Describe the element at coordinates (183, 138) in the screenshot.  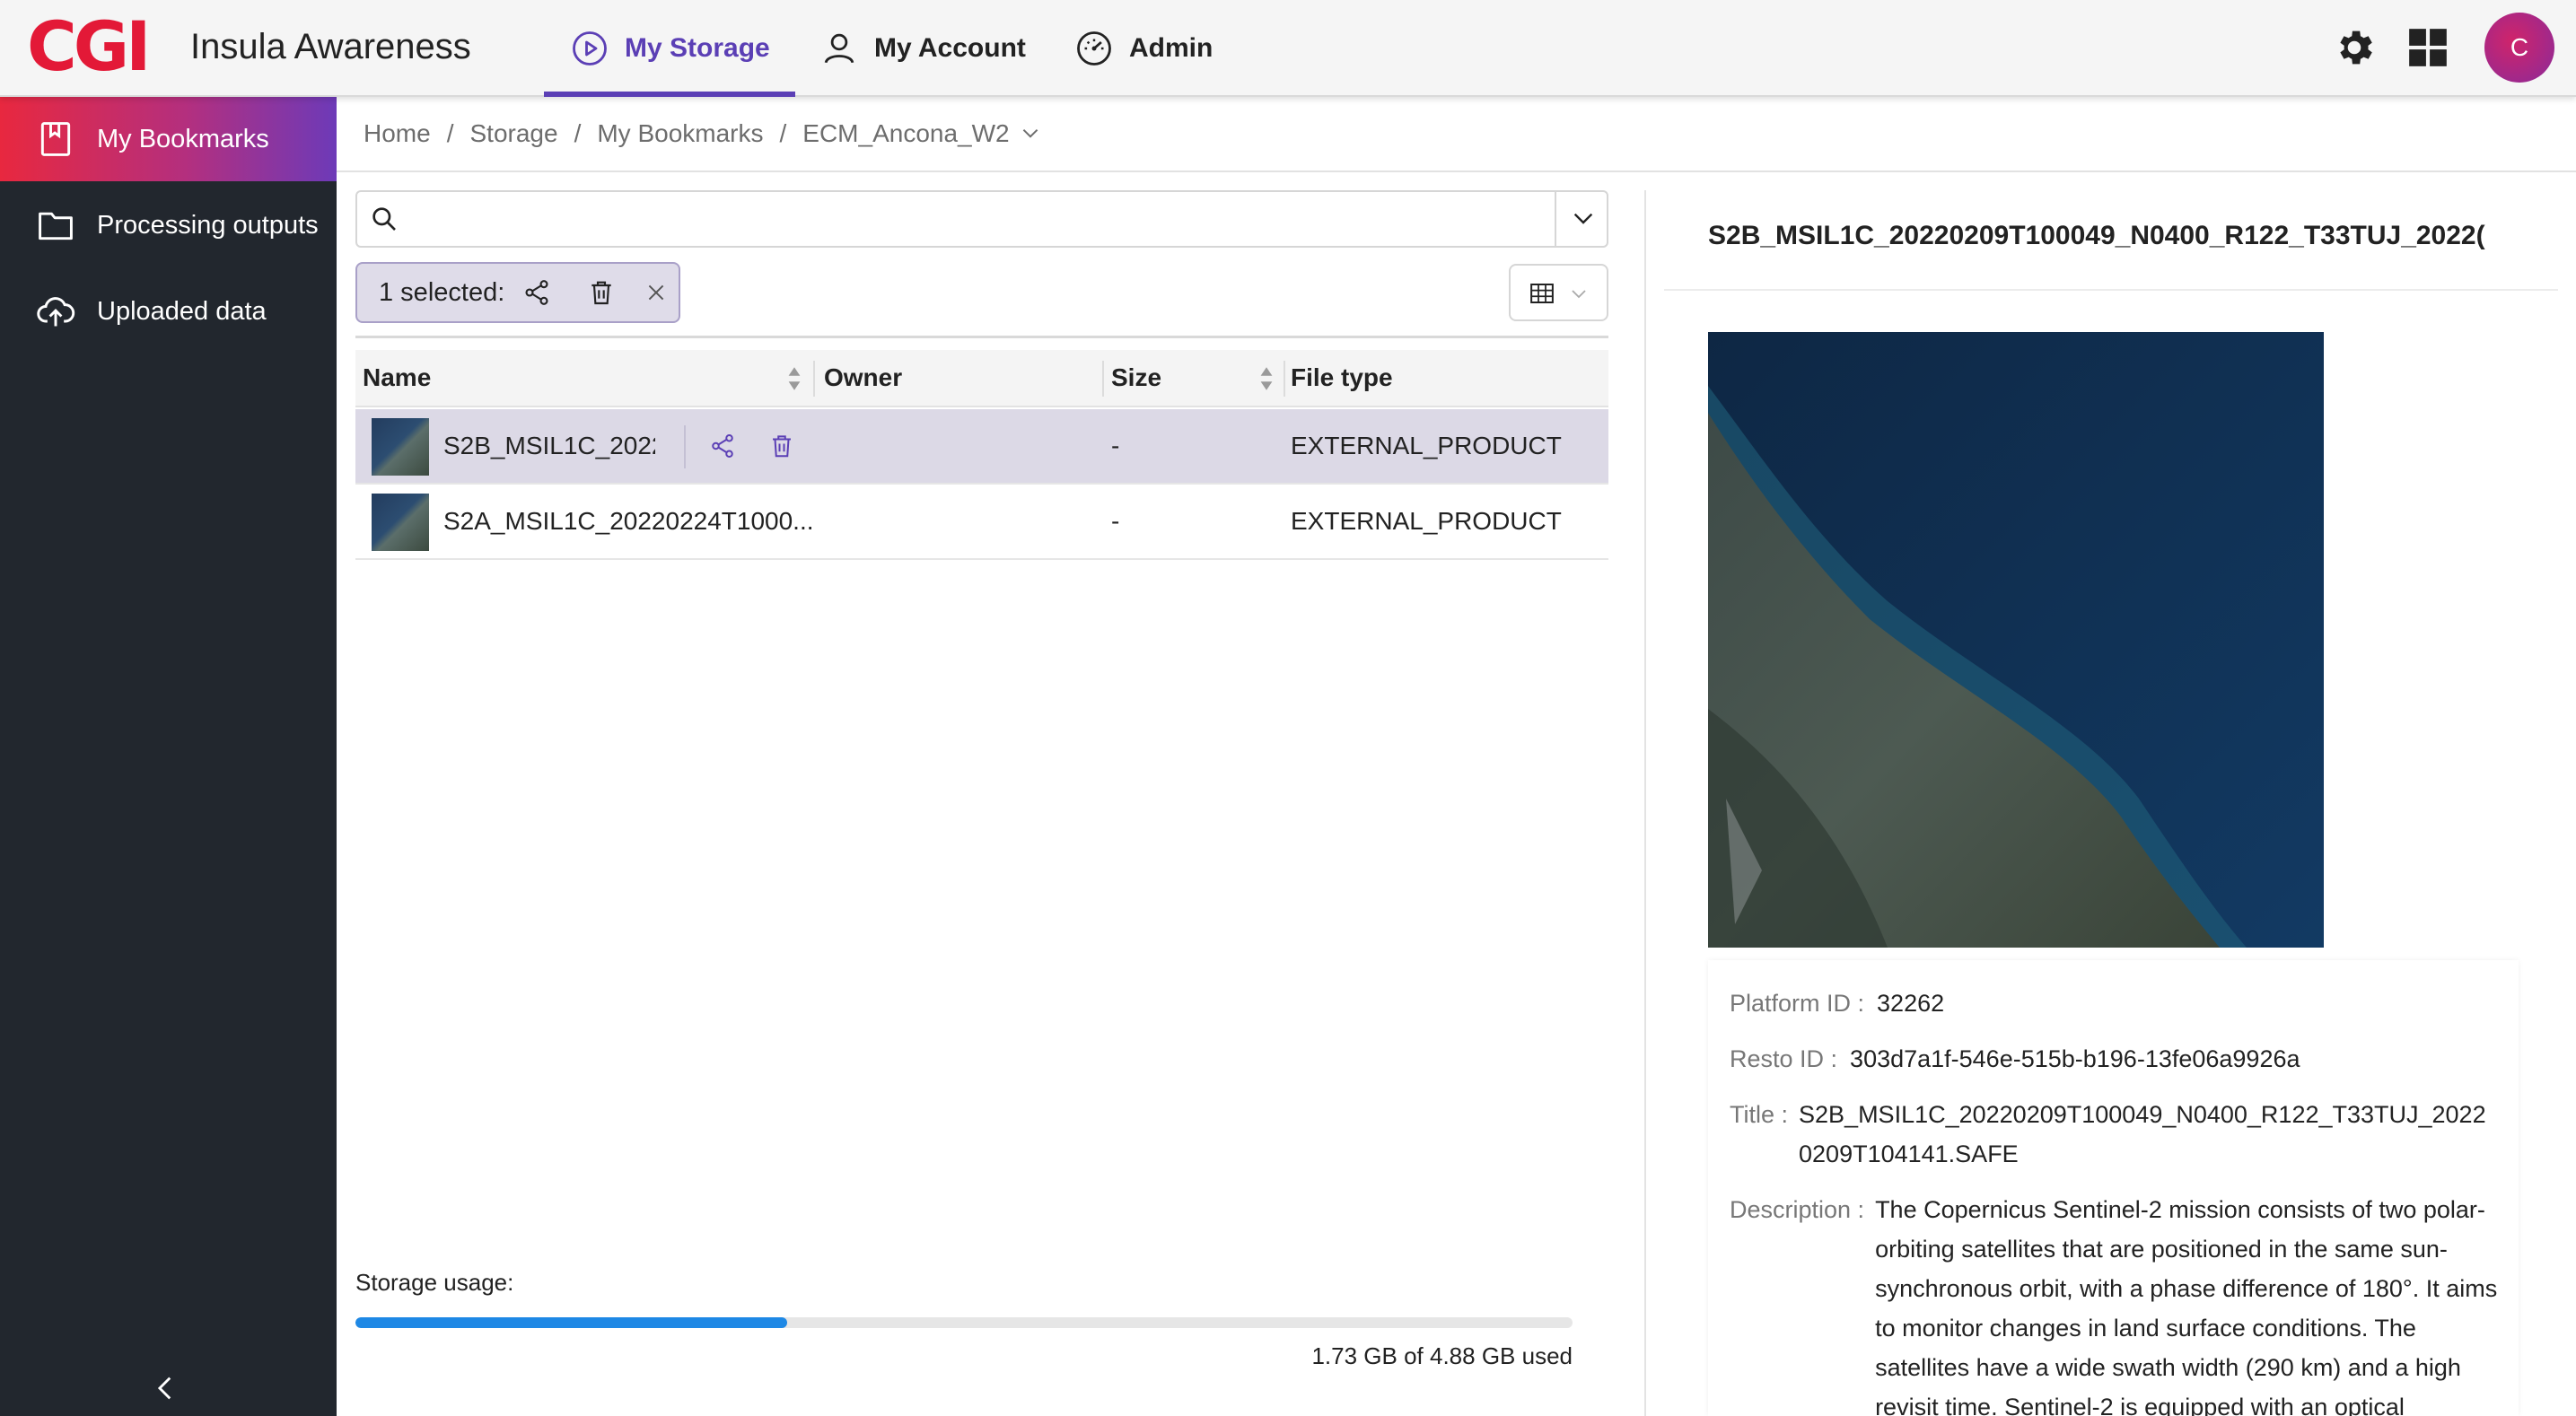
I see `sidebar-item-label: My Bookmarks` at that location.